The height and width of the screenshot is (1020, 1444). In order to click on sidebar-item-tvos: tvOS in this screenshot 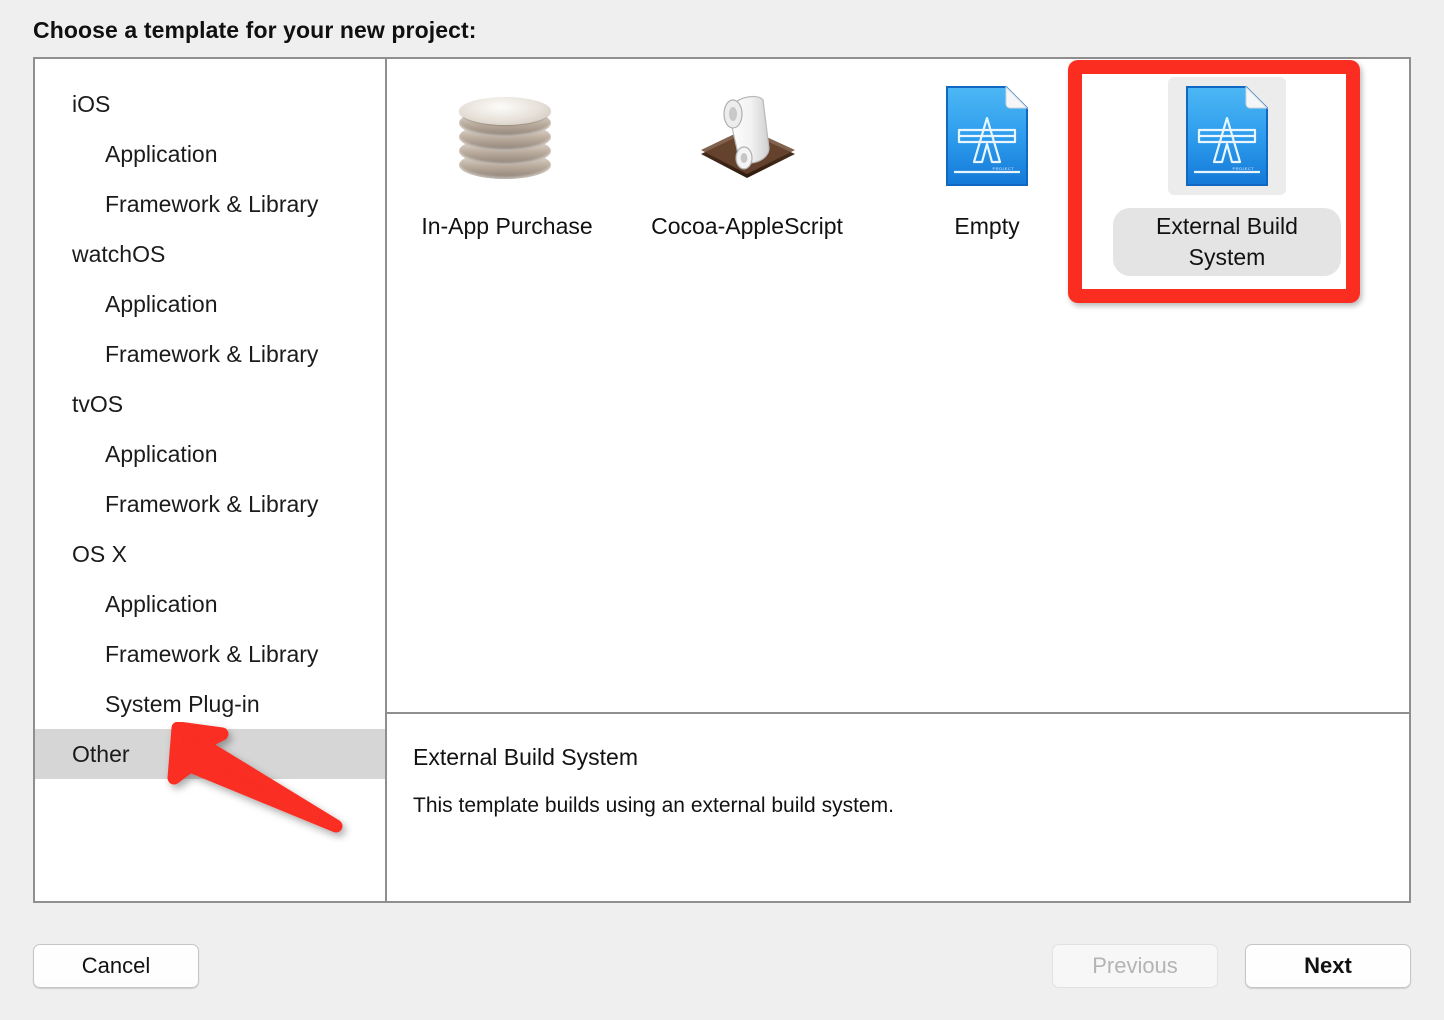, I will do `click(210, 404)`.